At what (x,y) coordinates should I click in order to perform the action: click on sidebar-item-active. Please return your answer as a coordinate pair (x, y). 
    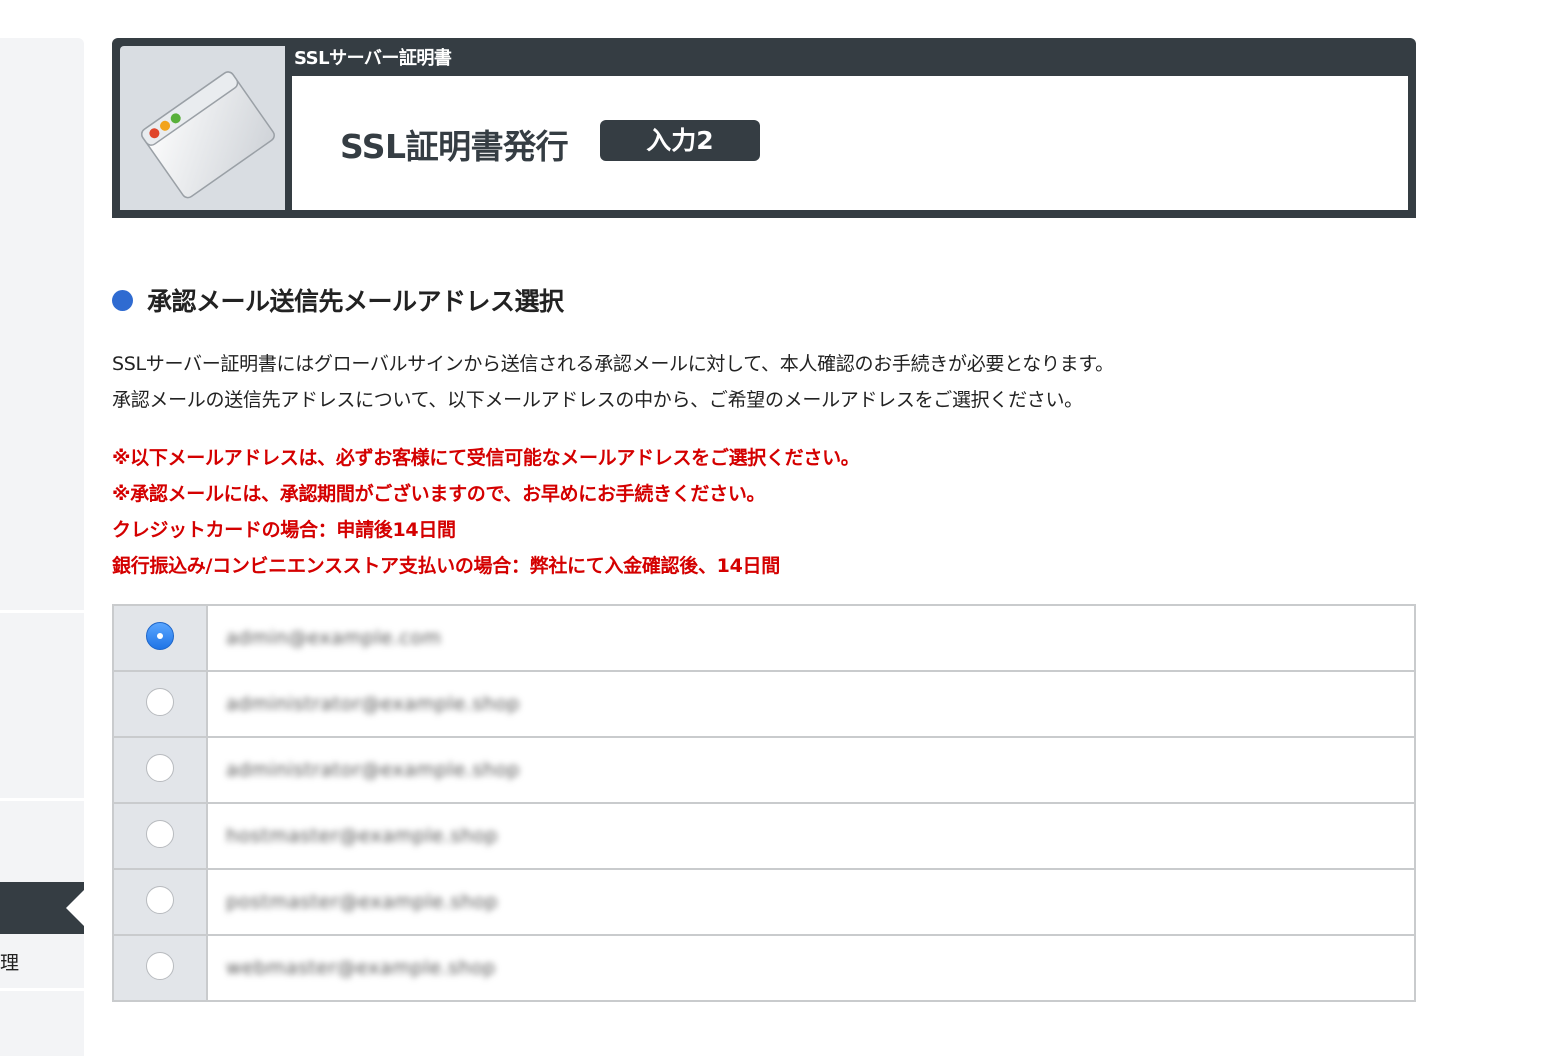
    Looking at the image, I should click on (42, 908).